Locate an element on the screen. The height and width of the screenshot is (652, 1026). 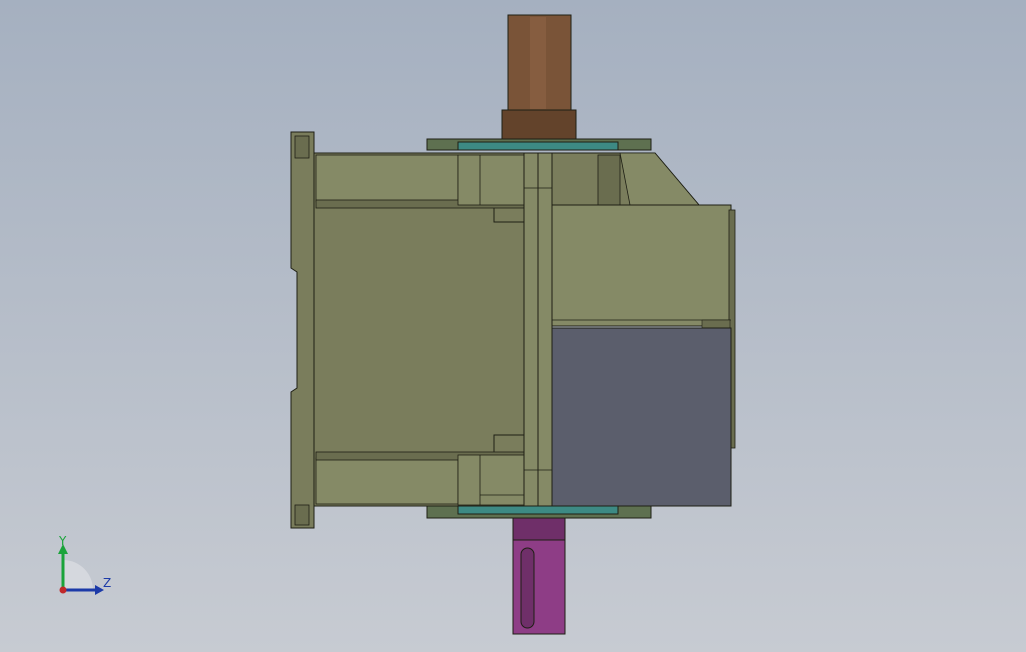
lower-gear-pocket is located at coordinates (492, 480).